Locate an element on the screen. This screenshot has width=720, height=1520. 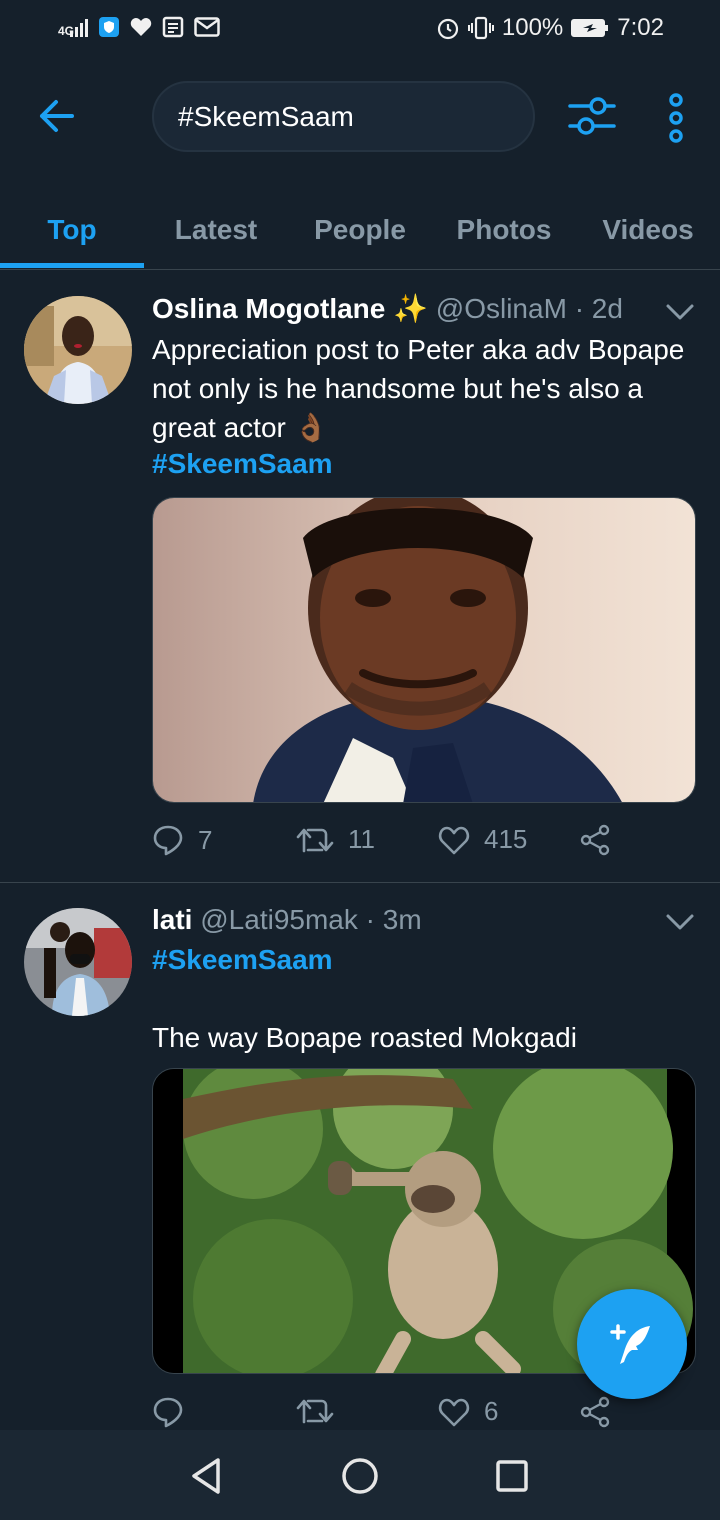
back-arrow-icon is located at coordinates (57, 116).